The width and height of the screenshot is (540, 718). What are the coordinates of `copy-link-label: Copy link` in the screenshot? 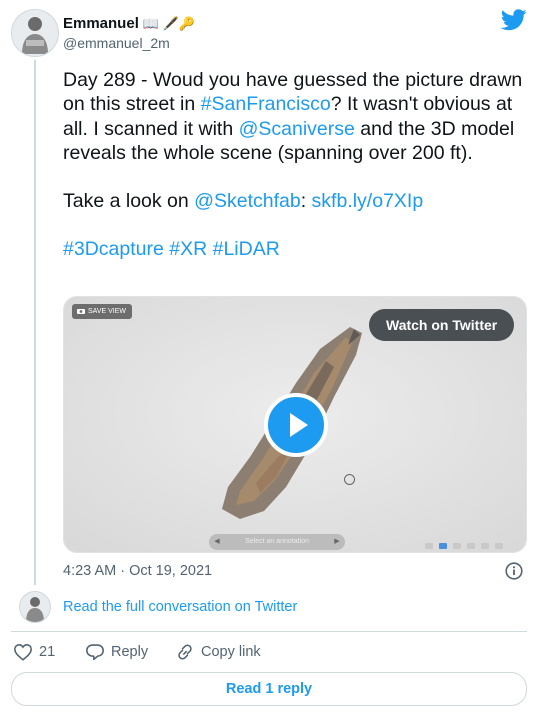 It's located at (231, 652).